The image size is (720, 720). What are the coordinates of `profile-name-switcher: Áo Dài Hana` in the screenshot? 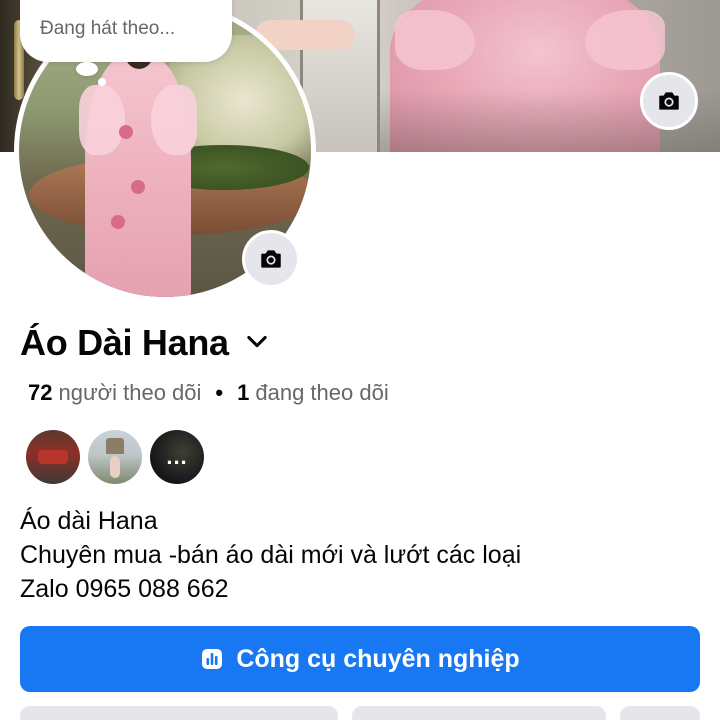 It's located at (145, 343).